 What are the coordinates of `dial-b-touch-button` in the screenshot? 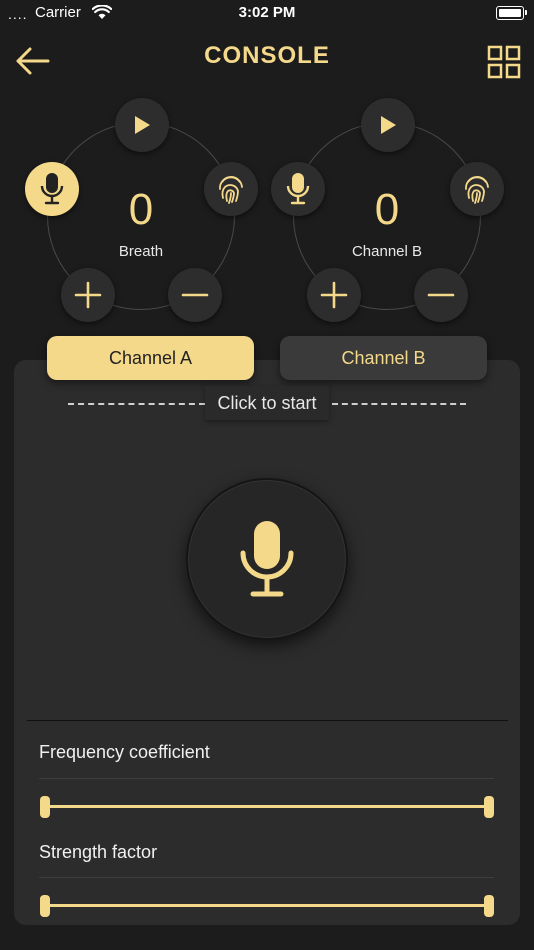 It's located at (477, 189).